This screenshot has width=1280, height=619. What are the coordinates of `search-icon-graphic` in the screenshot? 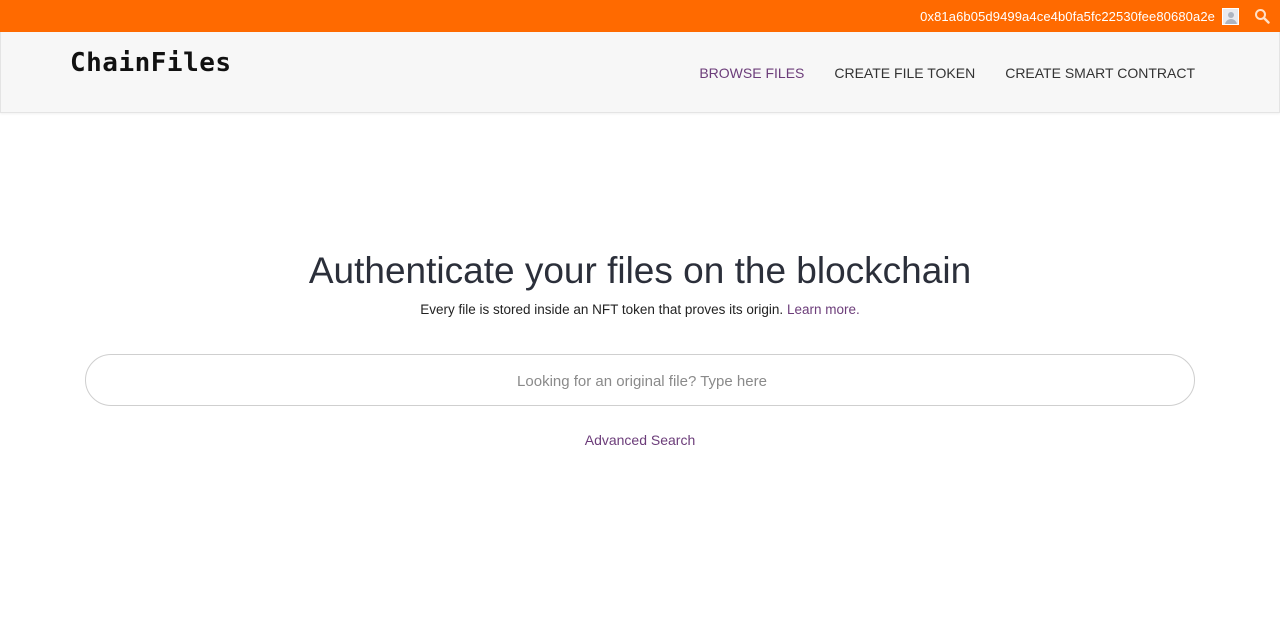 It's located at (1262, 16).